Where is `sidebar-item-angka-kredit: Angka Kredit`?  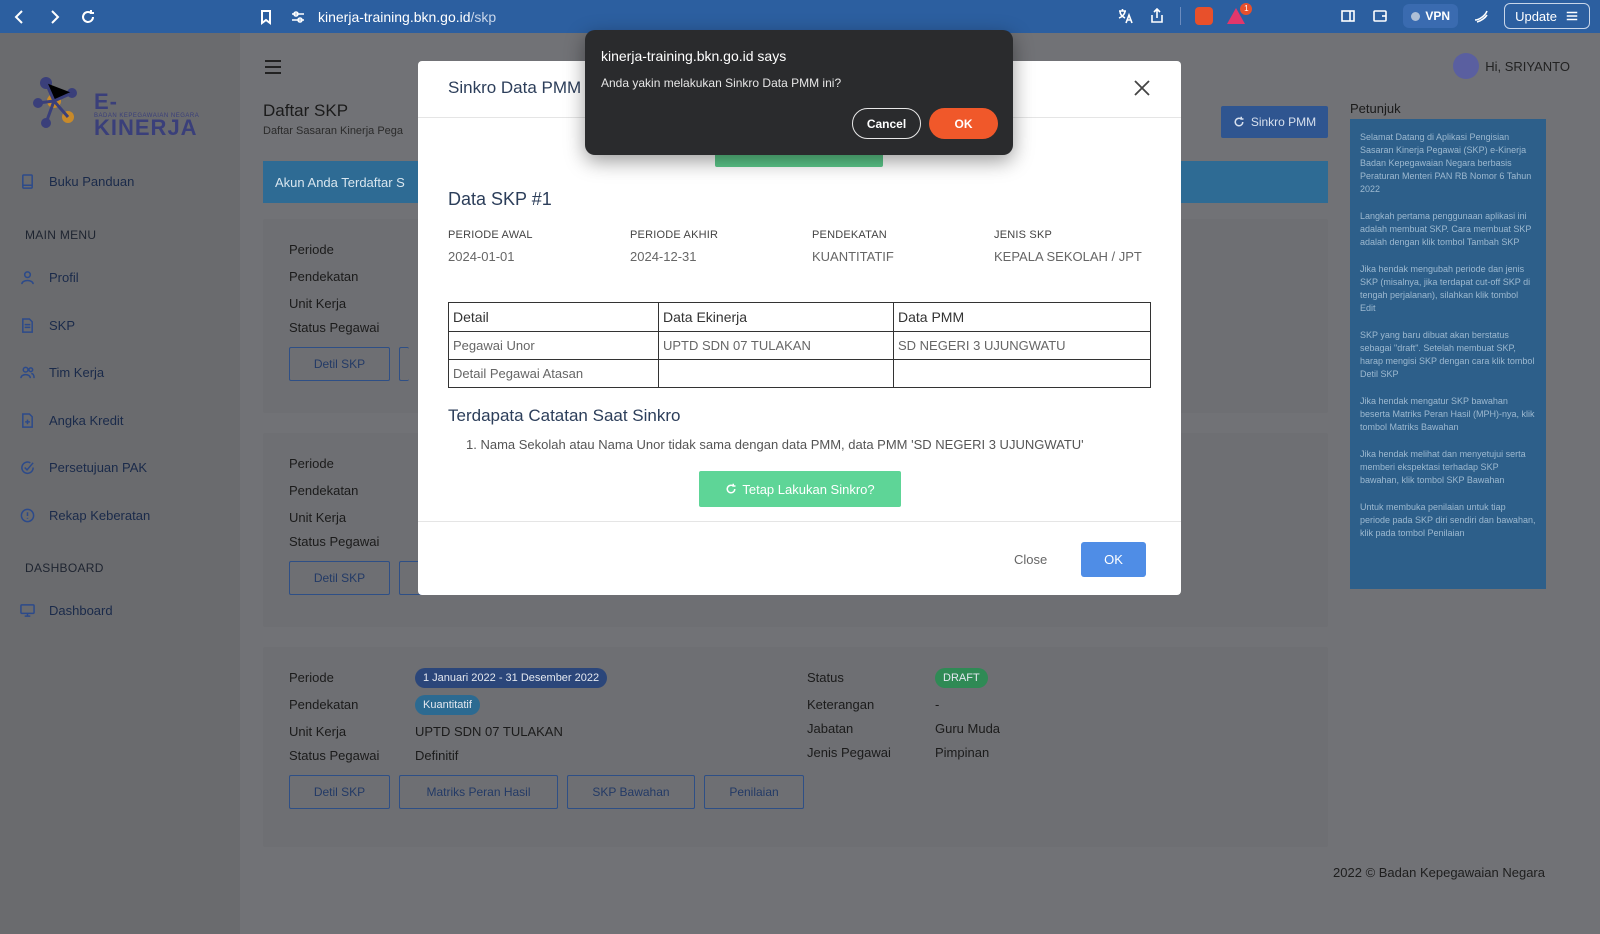
sidebar-item-angka-kredit: Angka Kredit is located at coordinates (71, 420).